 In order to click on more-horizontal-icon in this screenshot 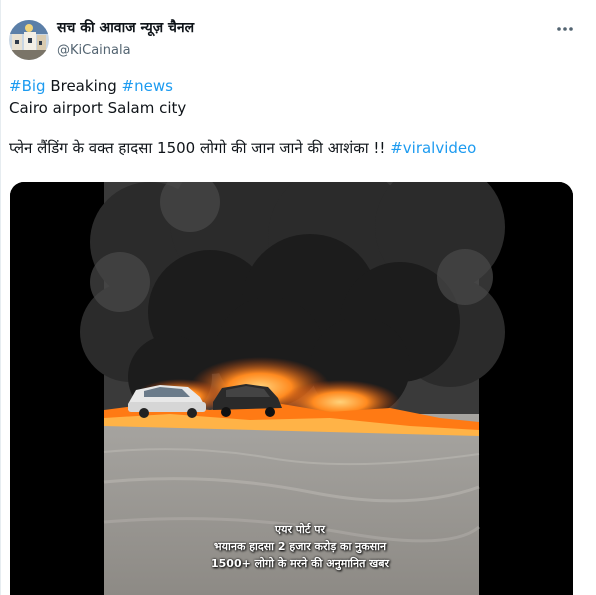, I will do `click(565, 29)`.